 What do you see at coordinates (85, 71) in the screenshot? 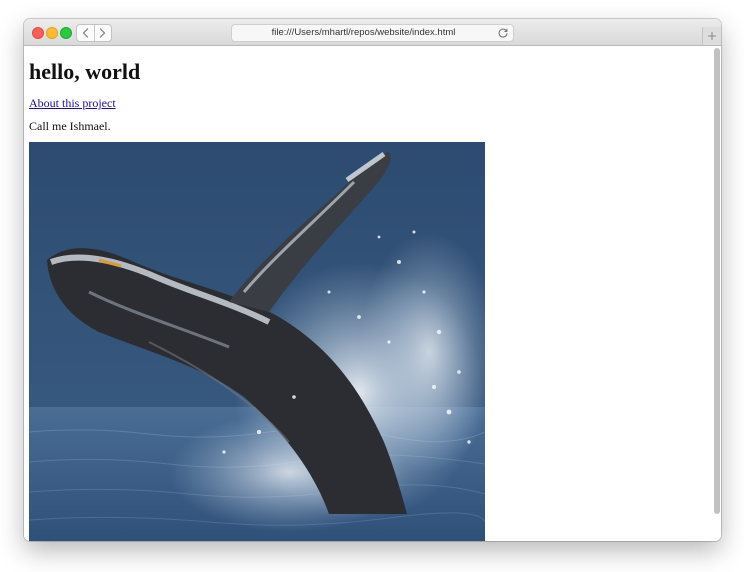
I see `page-title: hello, world` at bounding box center [85, 71].